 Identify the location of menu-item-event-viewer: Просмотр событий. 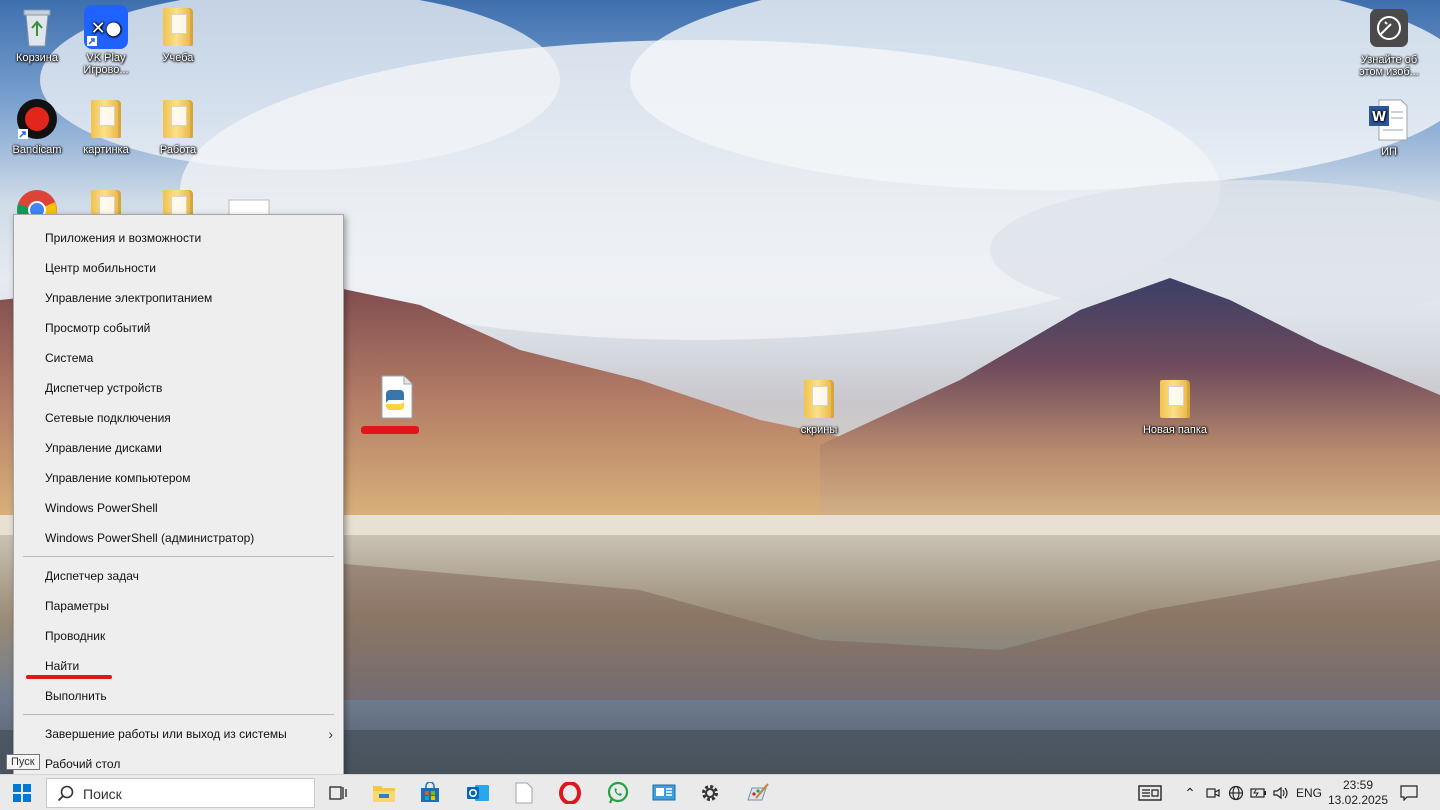
(178, 328).